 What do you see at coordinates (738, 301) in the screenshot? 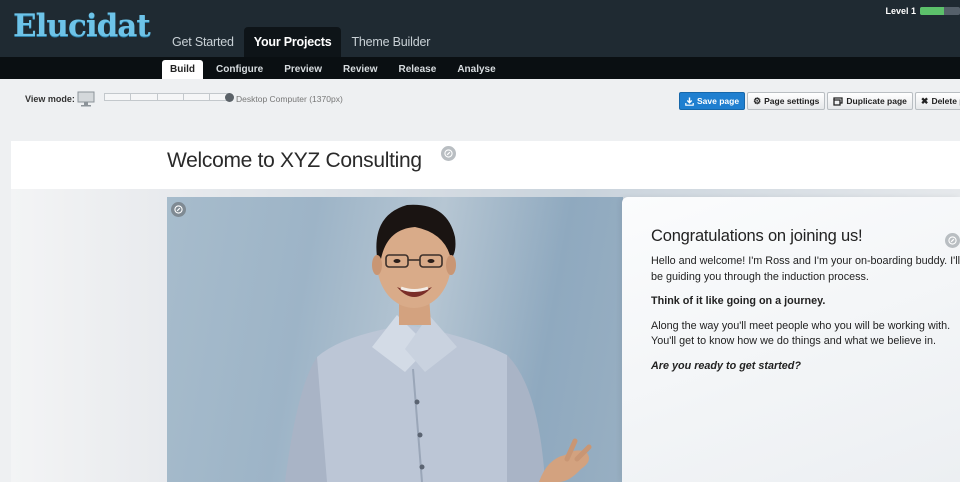
I see `card-paragraph-2: Think of it like going on a journey.` at bounding box center [738, 301].